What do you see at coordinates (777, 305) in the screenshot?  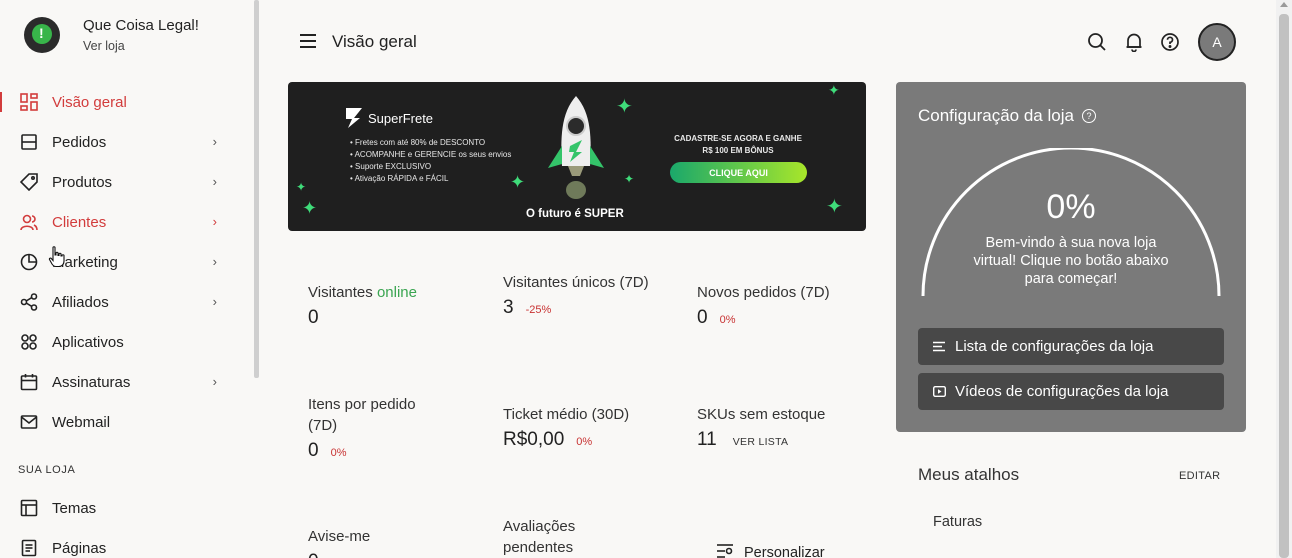 I see `metric-new-orders: Novos pedidos (7D) 0 0%` at bounding box center [777, 305].